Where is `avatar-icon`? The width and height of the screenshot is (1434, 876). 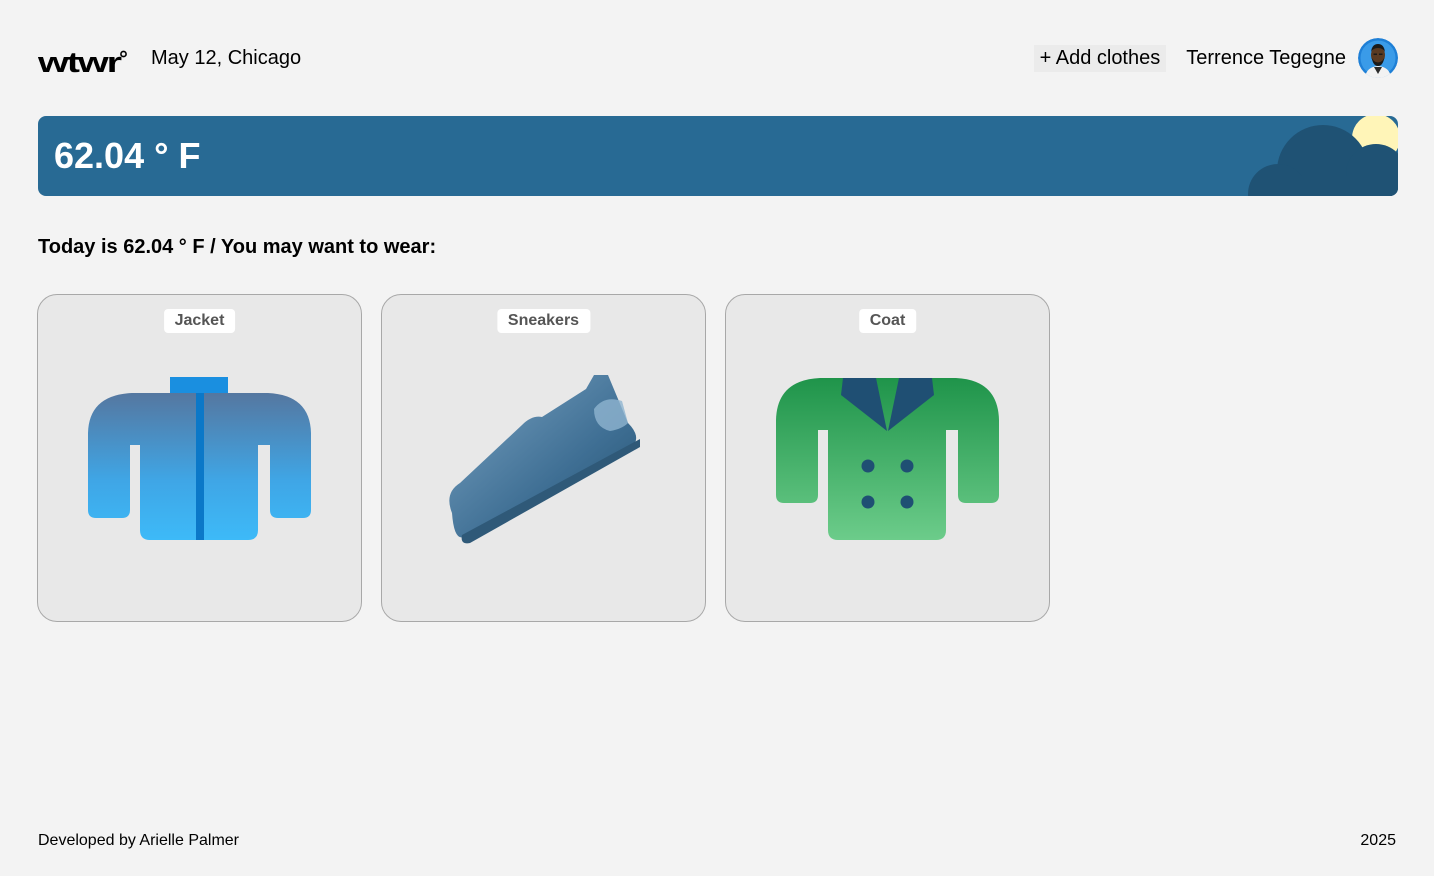 avatar-icon is located at coordinates (1378, 58).